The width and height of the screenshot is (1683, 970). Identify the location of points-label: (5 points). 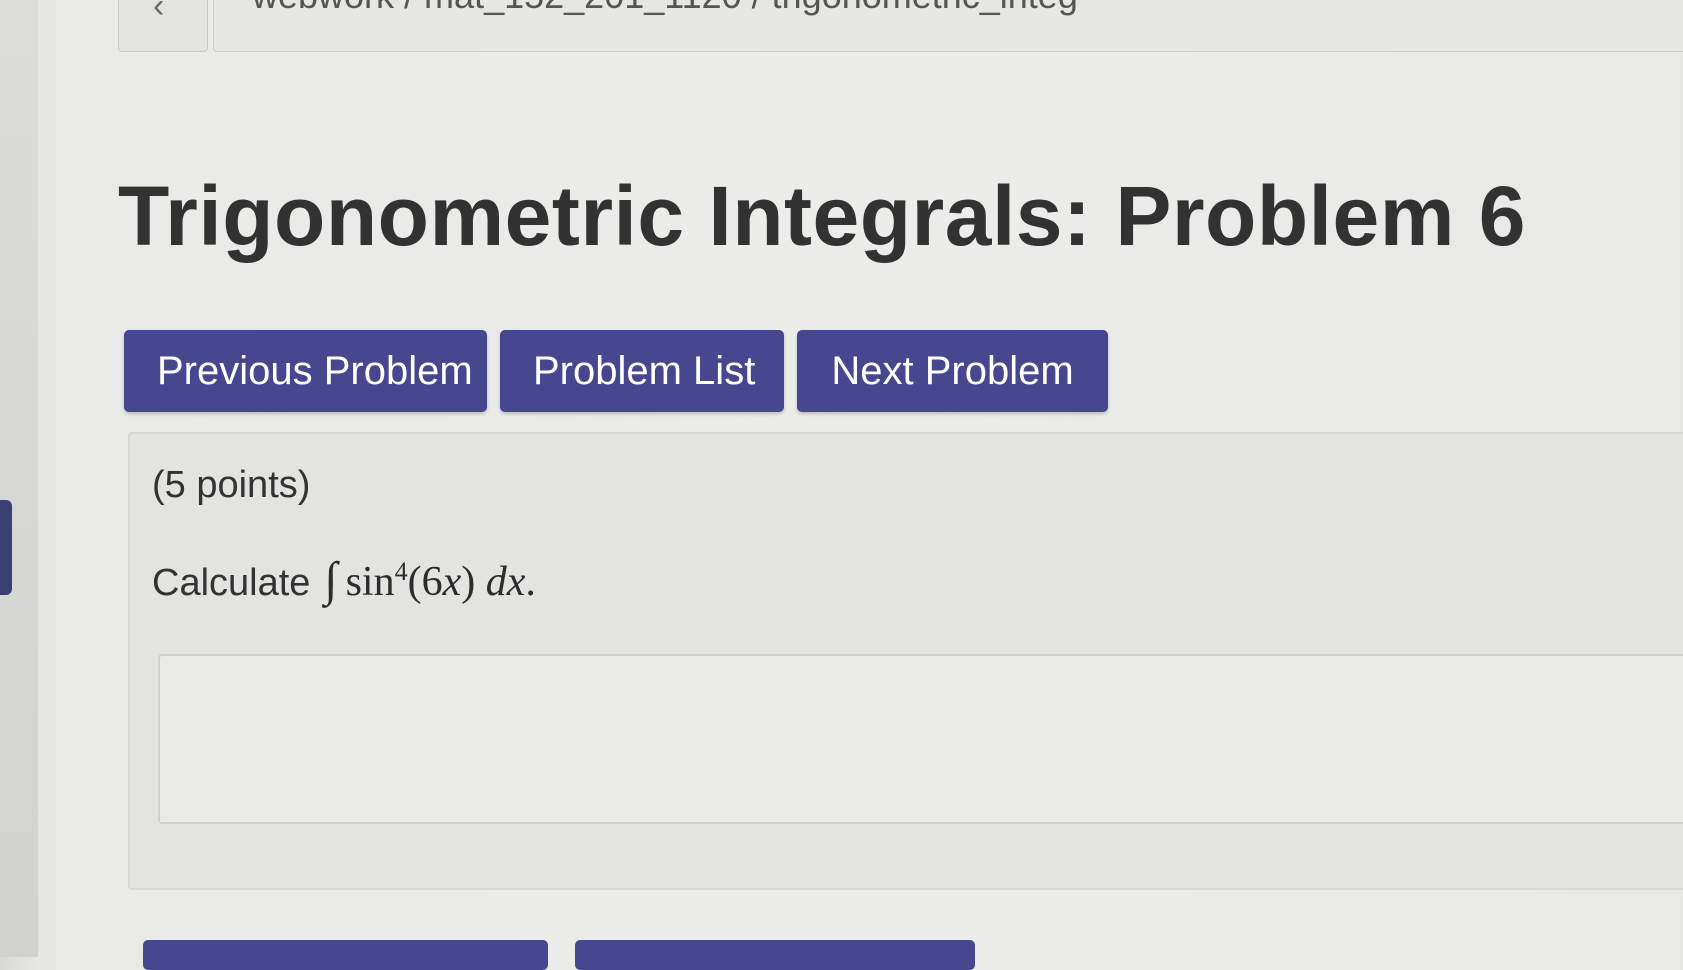
(231, 485).